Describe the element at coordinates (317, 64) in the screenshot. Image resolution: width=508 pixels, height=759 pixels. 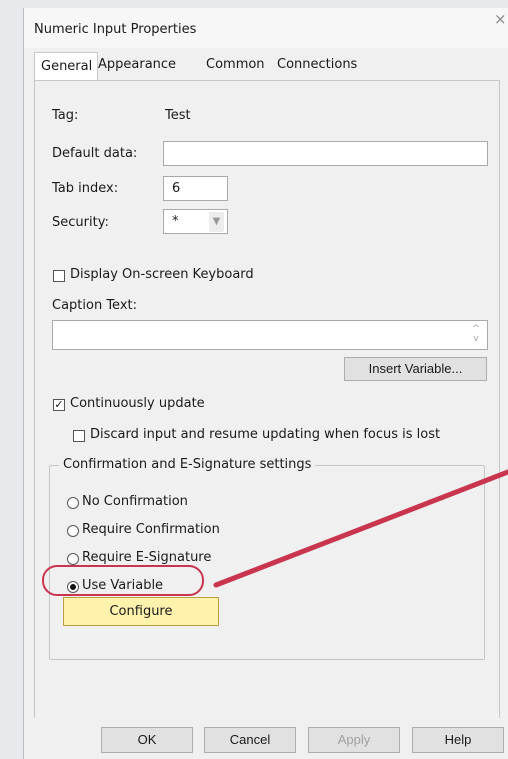
I see `tab-connections: Connections` at that location.